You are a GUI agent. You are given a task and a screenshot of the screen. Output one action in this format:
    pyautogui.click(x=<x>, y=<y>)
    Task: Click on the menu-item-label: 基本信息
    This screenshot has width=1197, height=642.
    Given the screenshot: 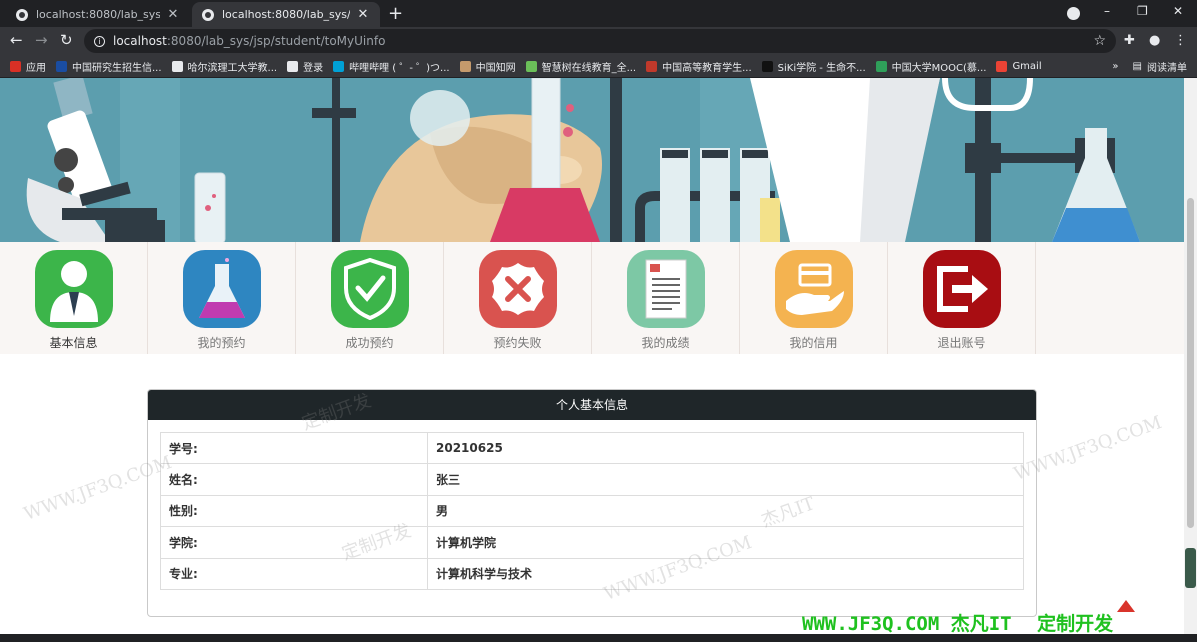 What is the action you would take?
    pyautogui.click(x=73, y=343)
    